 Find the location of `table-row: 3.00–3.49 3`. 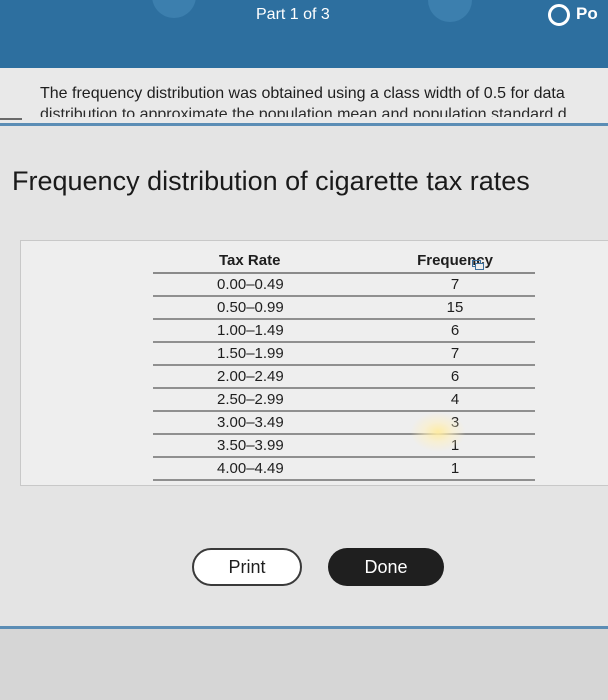

table-row: 3.00–3.49 3 is located at coordinates (344, 423).